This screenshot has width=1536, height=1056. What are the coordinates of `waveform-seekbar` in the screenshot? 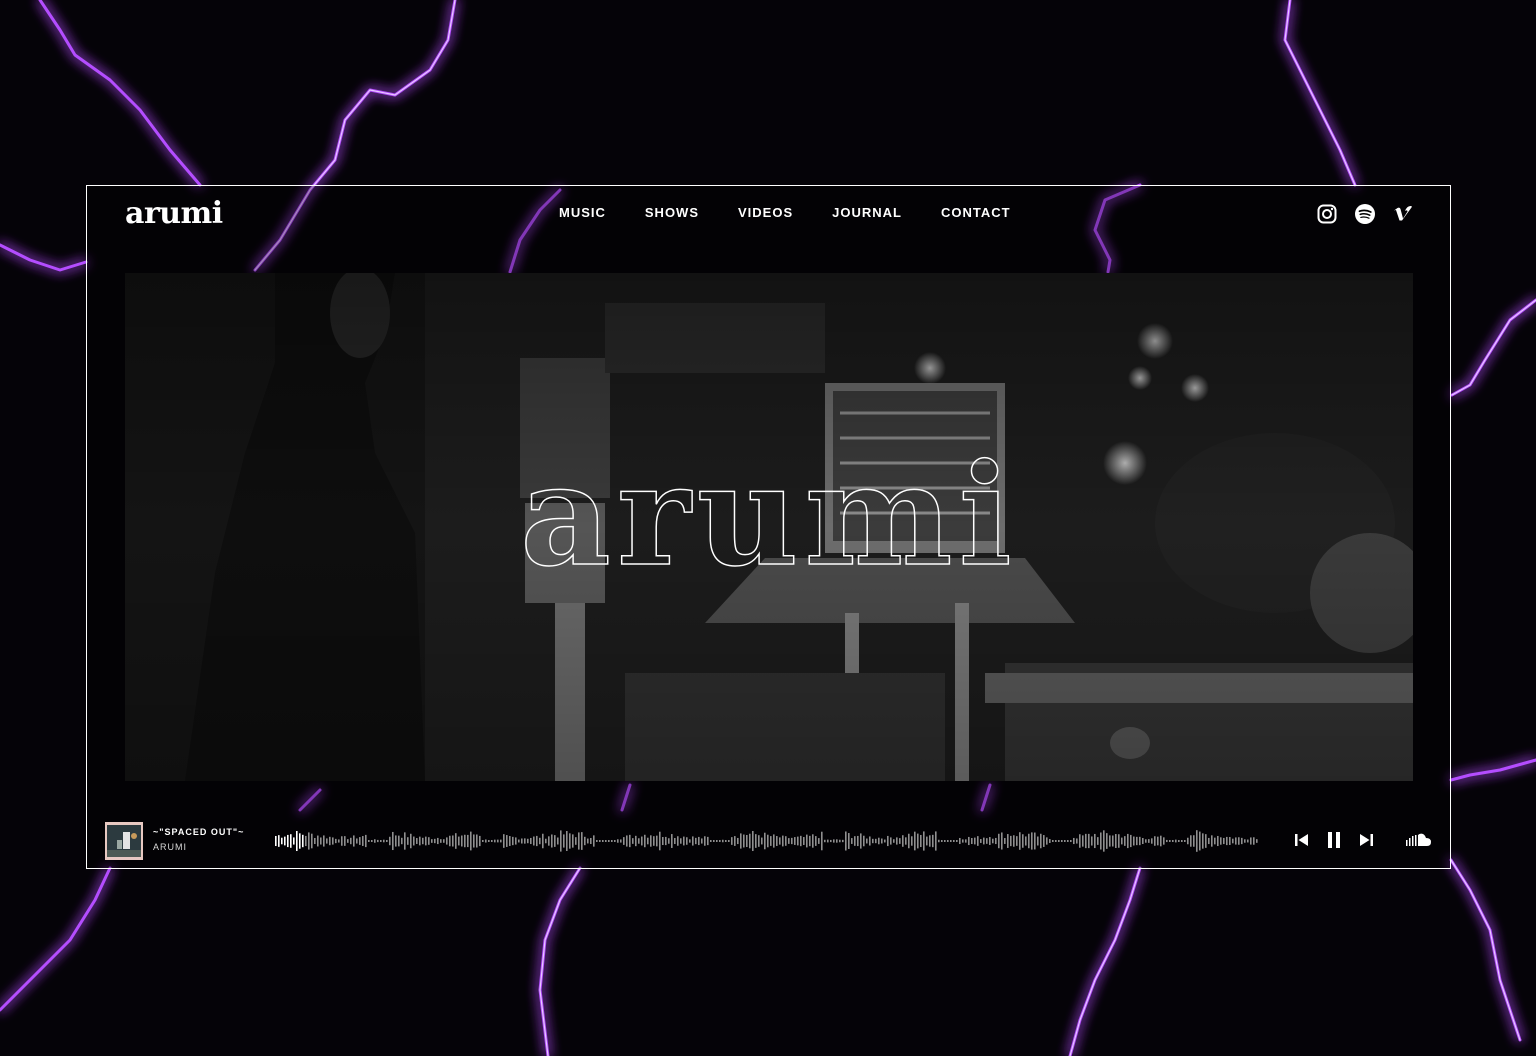 It's located at (768, 841).